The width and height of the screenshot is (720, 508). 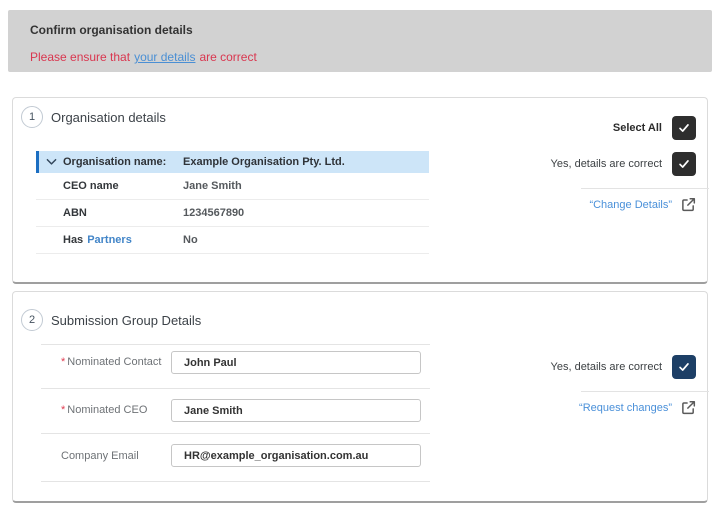 I want to click on row-label-prefix: Has, so click(x=73, y=240).